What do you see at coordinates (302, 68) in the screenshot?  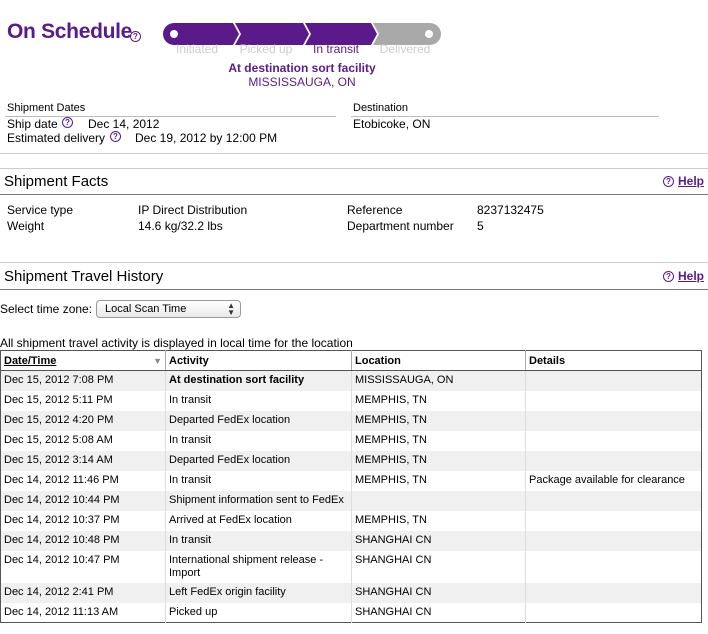 I see `status-activity: At destination sort facility` at bounding box center [302, 68].